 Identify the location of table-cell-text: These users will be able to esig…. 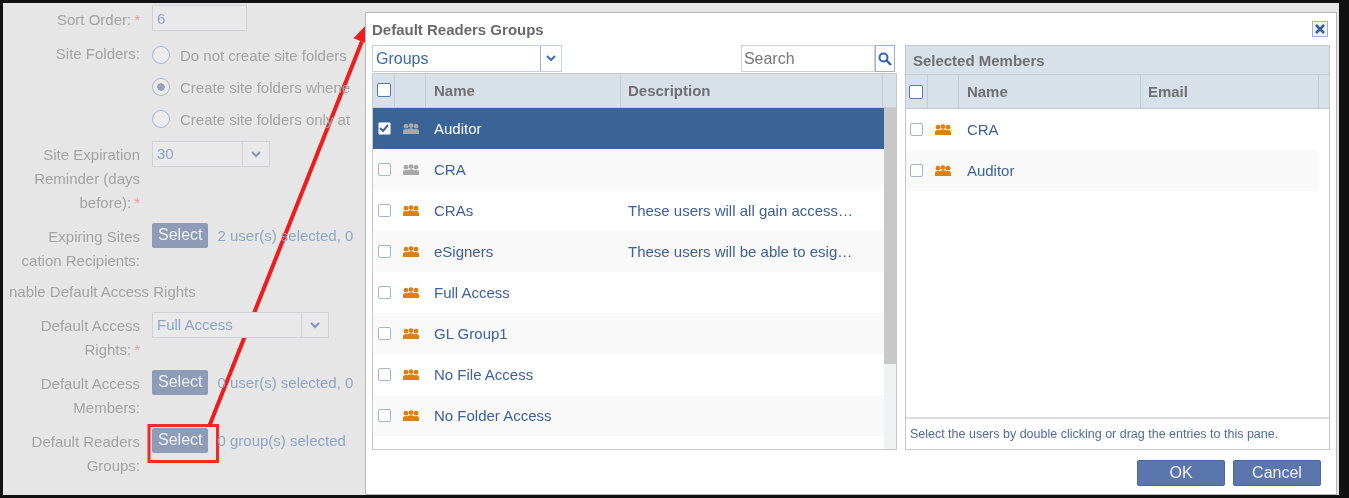
(740, 251).